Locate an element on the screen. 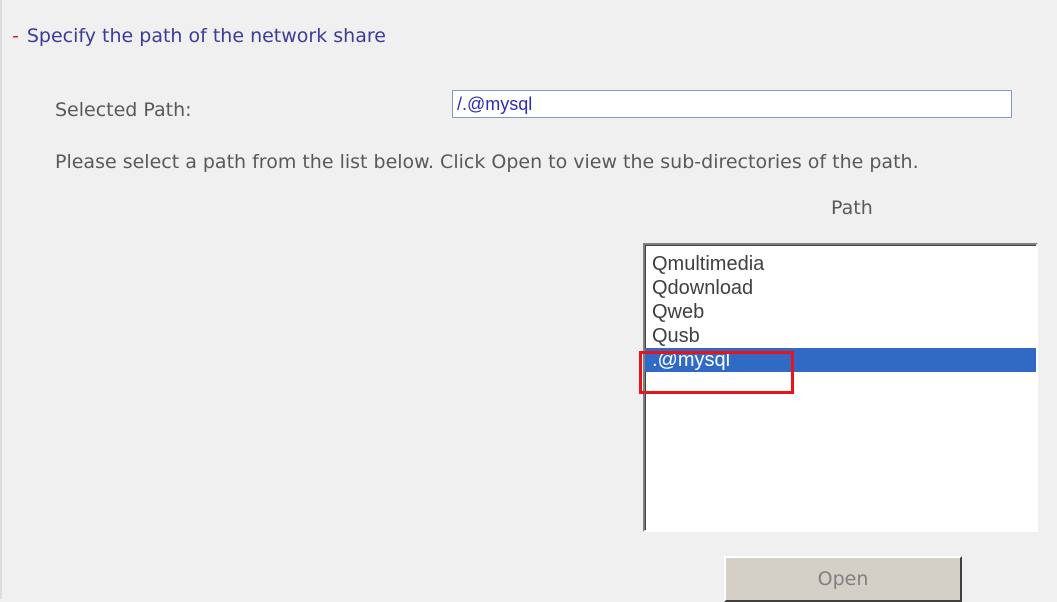 This screenshot has height=602, width=1057. path-list-item: Qweb is located at coordinates (840, 312).